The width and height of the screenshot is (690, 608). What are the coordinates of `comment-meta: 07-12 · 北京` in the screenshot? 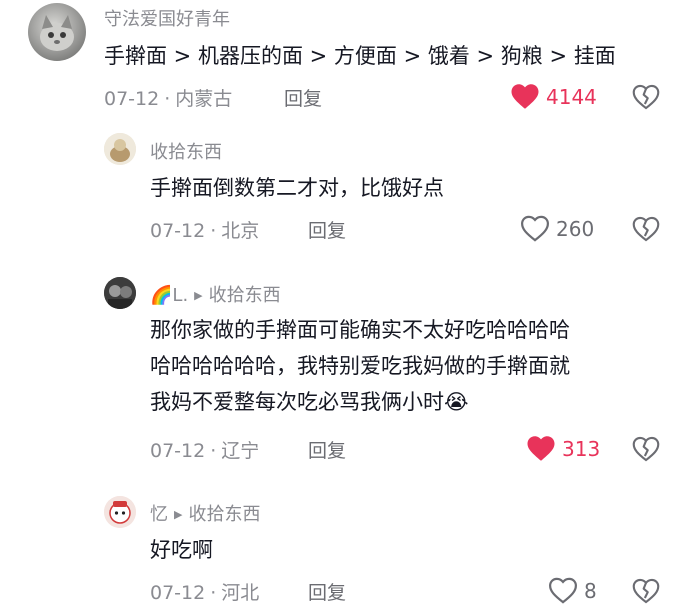 It's located at (205, 231).